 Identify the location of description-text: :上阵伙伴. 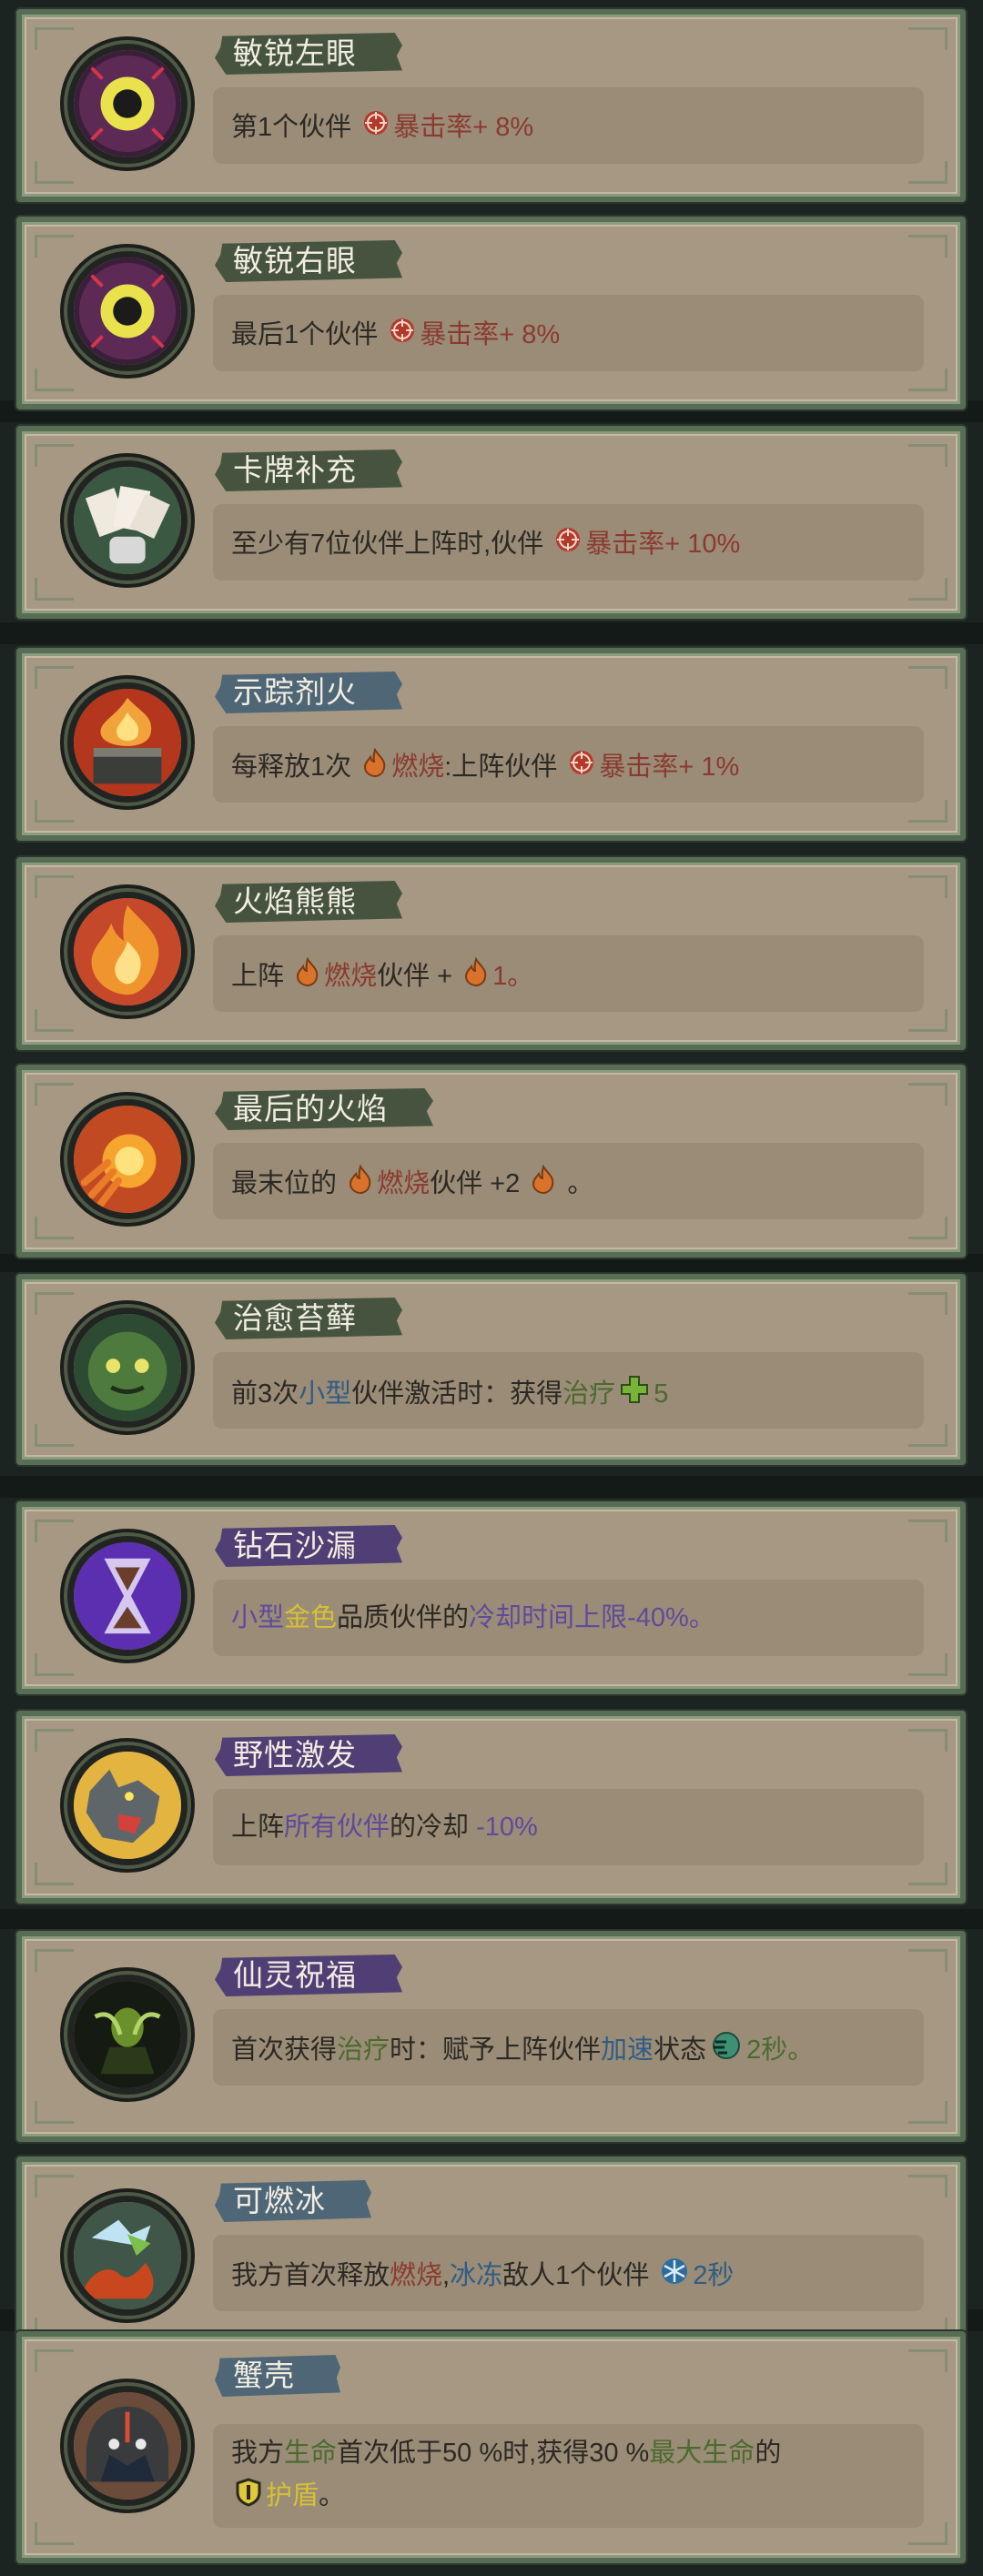
(504, 767).